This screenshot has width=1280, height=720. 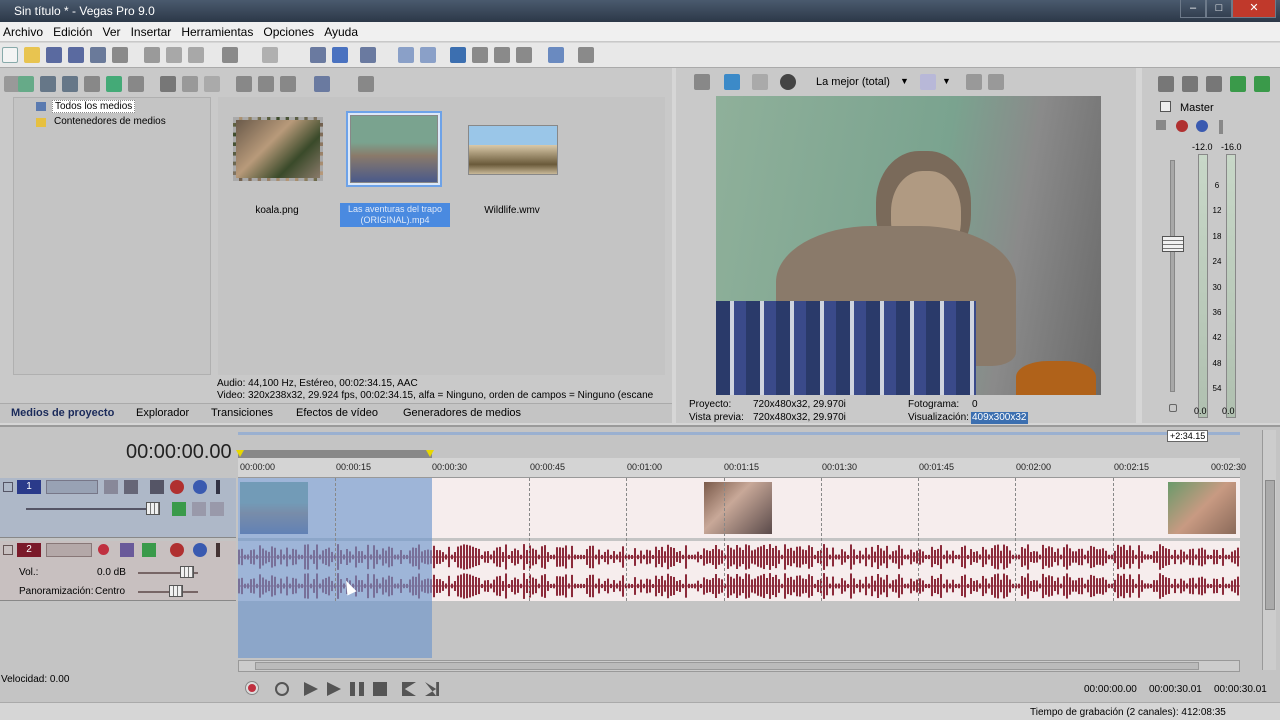 What do you see at coordinates (739, 666) in the screenshot?
I see `horizontal-scrollbar` at bounding box center [739, 666].